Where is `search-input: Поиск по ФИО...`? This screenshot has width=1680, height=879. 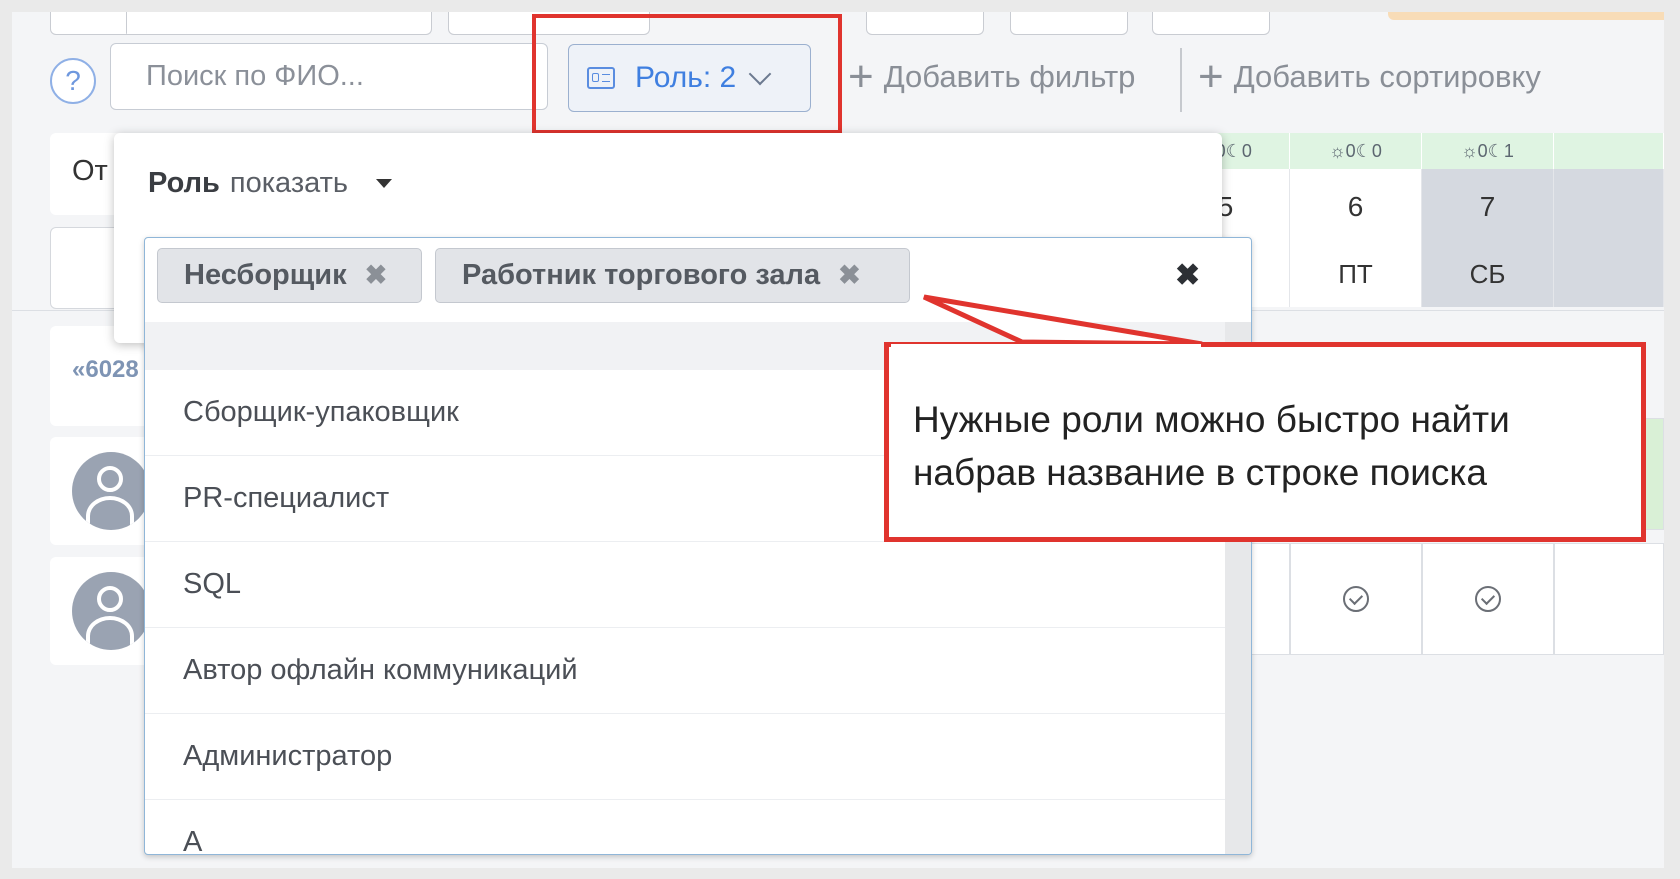
search-input: Поиск по ФИО... is located at coordinates (329, 76).